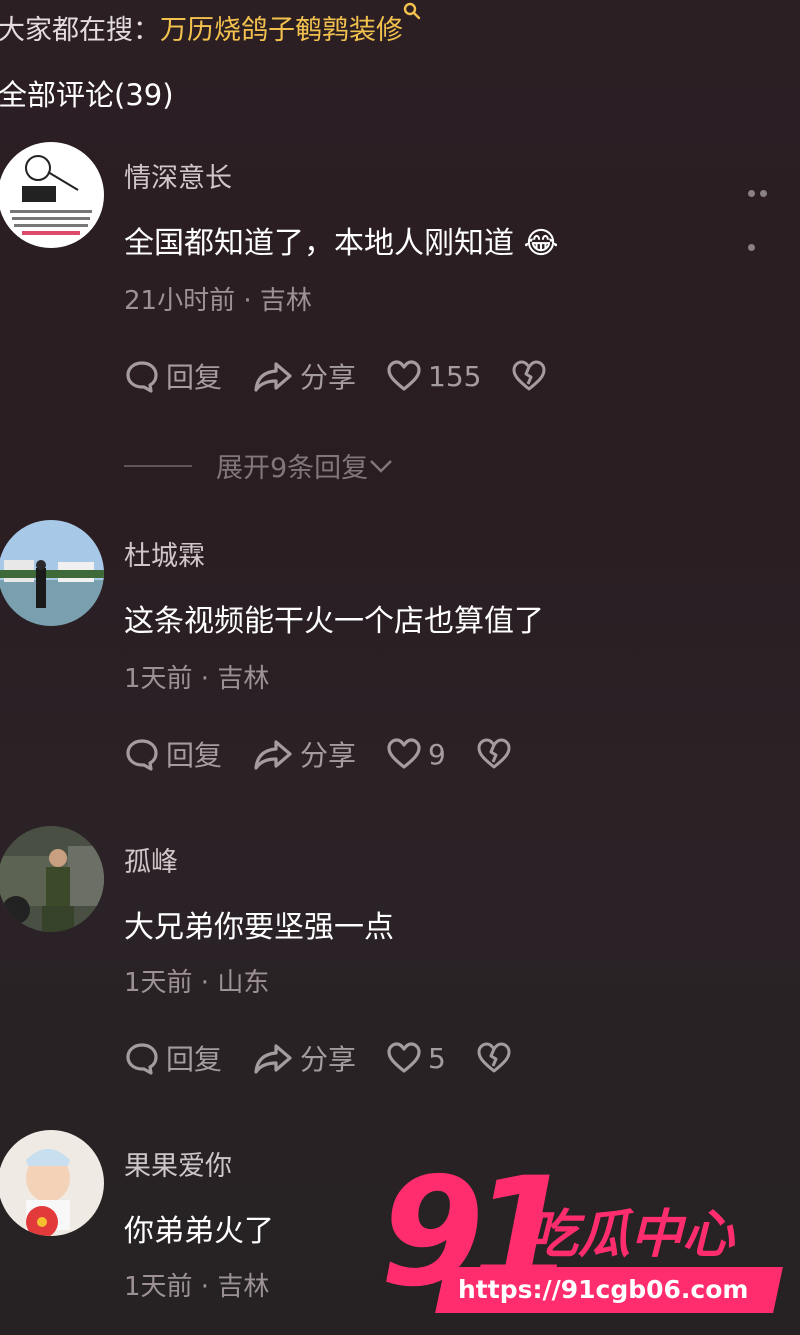  Describe the element at coordinates (151, 859) in the screenshot. I see `comment-username: 孤峰` at that location.